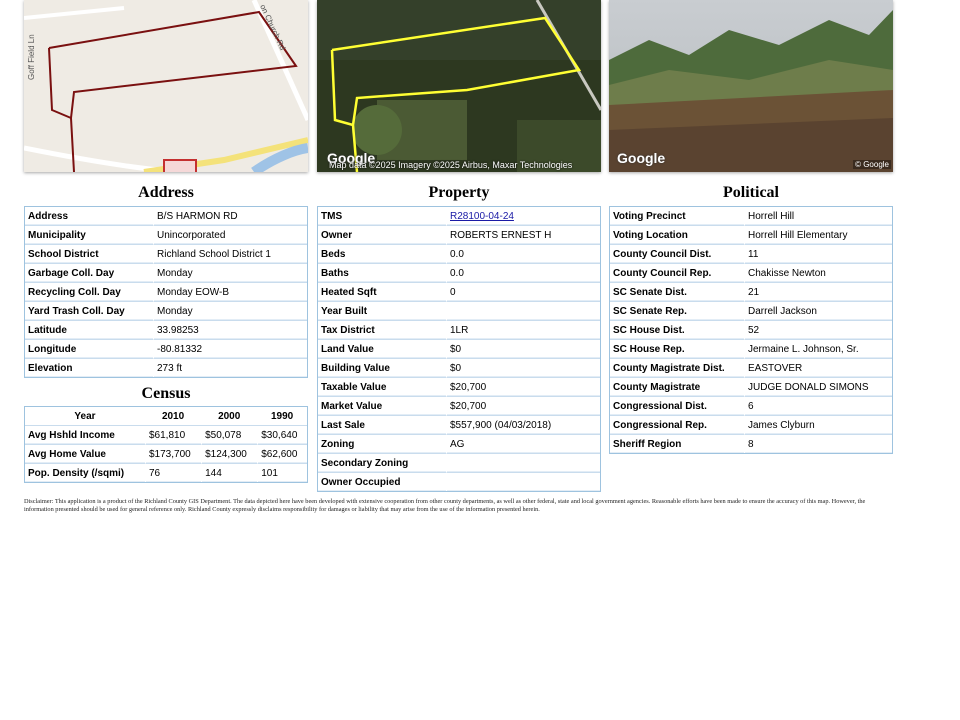 This screenshot has width=960, height=720. Describe the element at coordinates (523, 330) in the screenshot. I see `tax-district-value: 1LR` at that location.